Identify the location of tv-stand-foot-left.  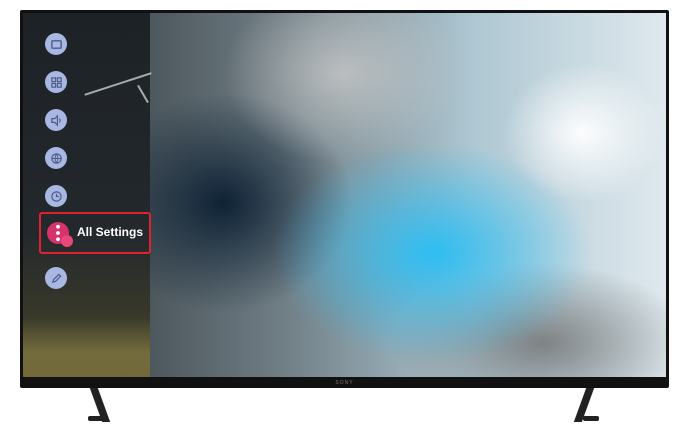
(96, 418).